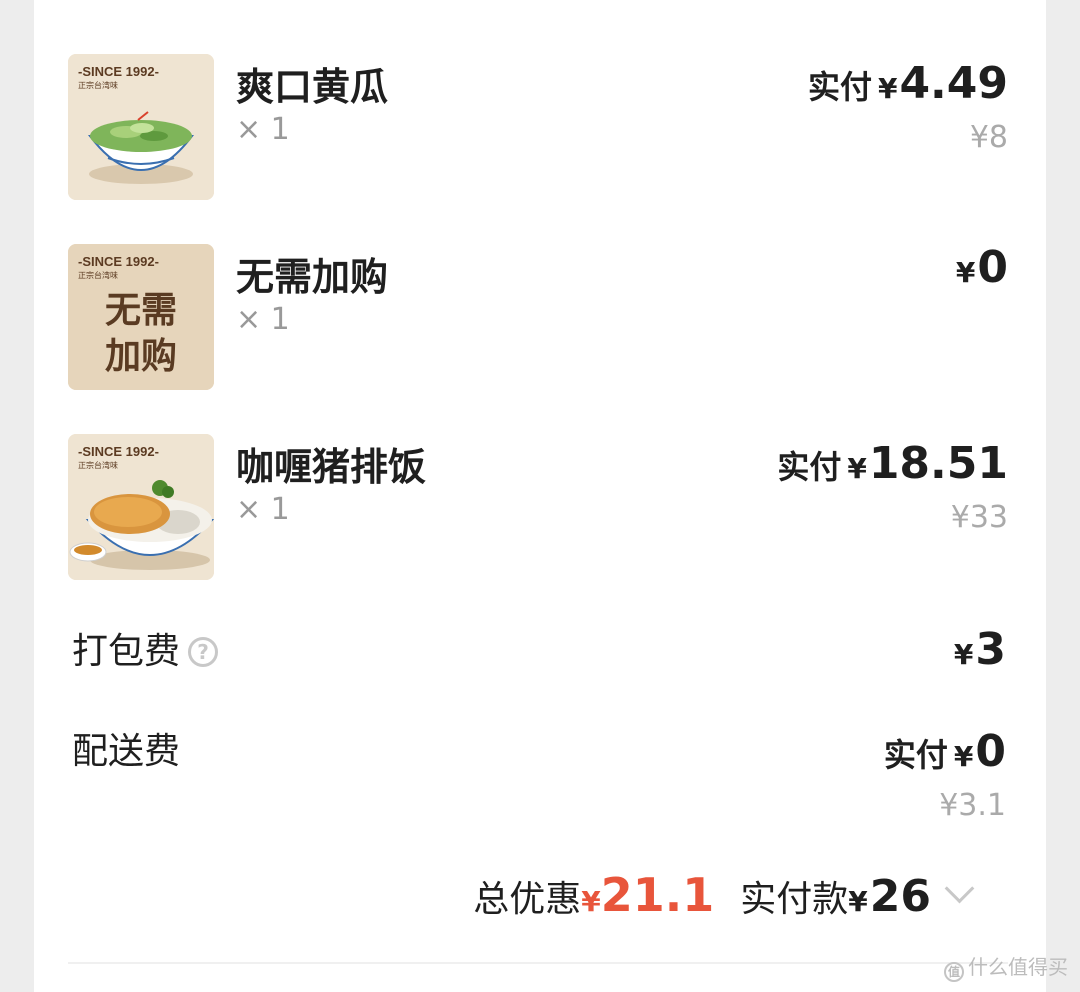 The image size is (1080, 992). Describe the element at coordinates (972, 805) in the screenshot. I see `delivery-fee-original-price: ¥3.1` at that location.